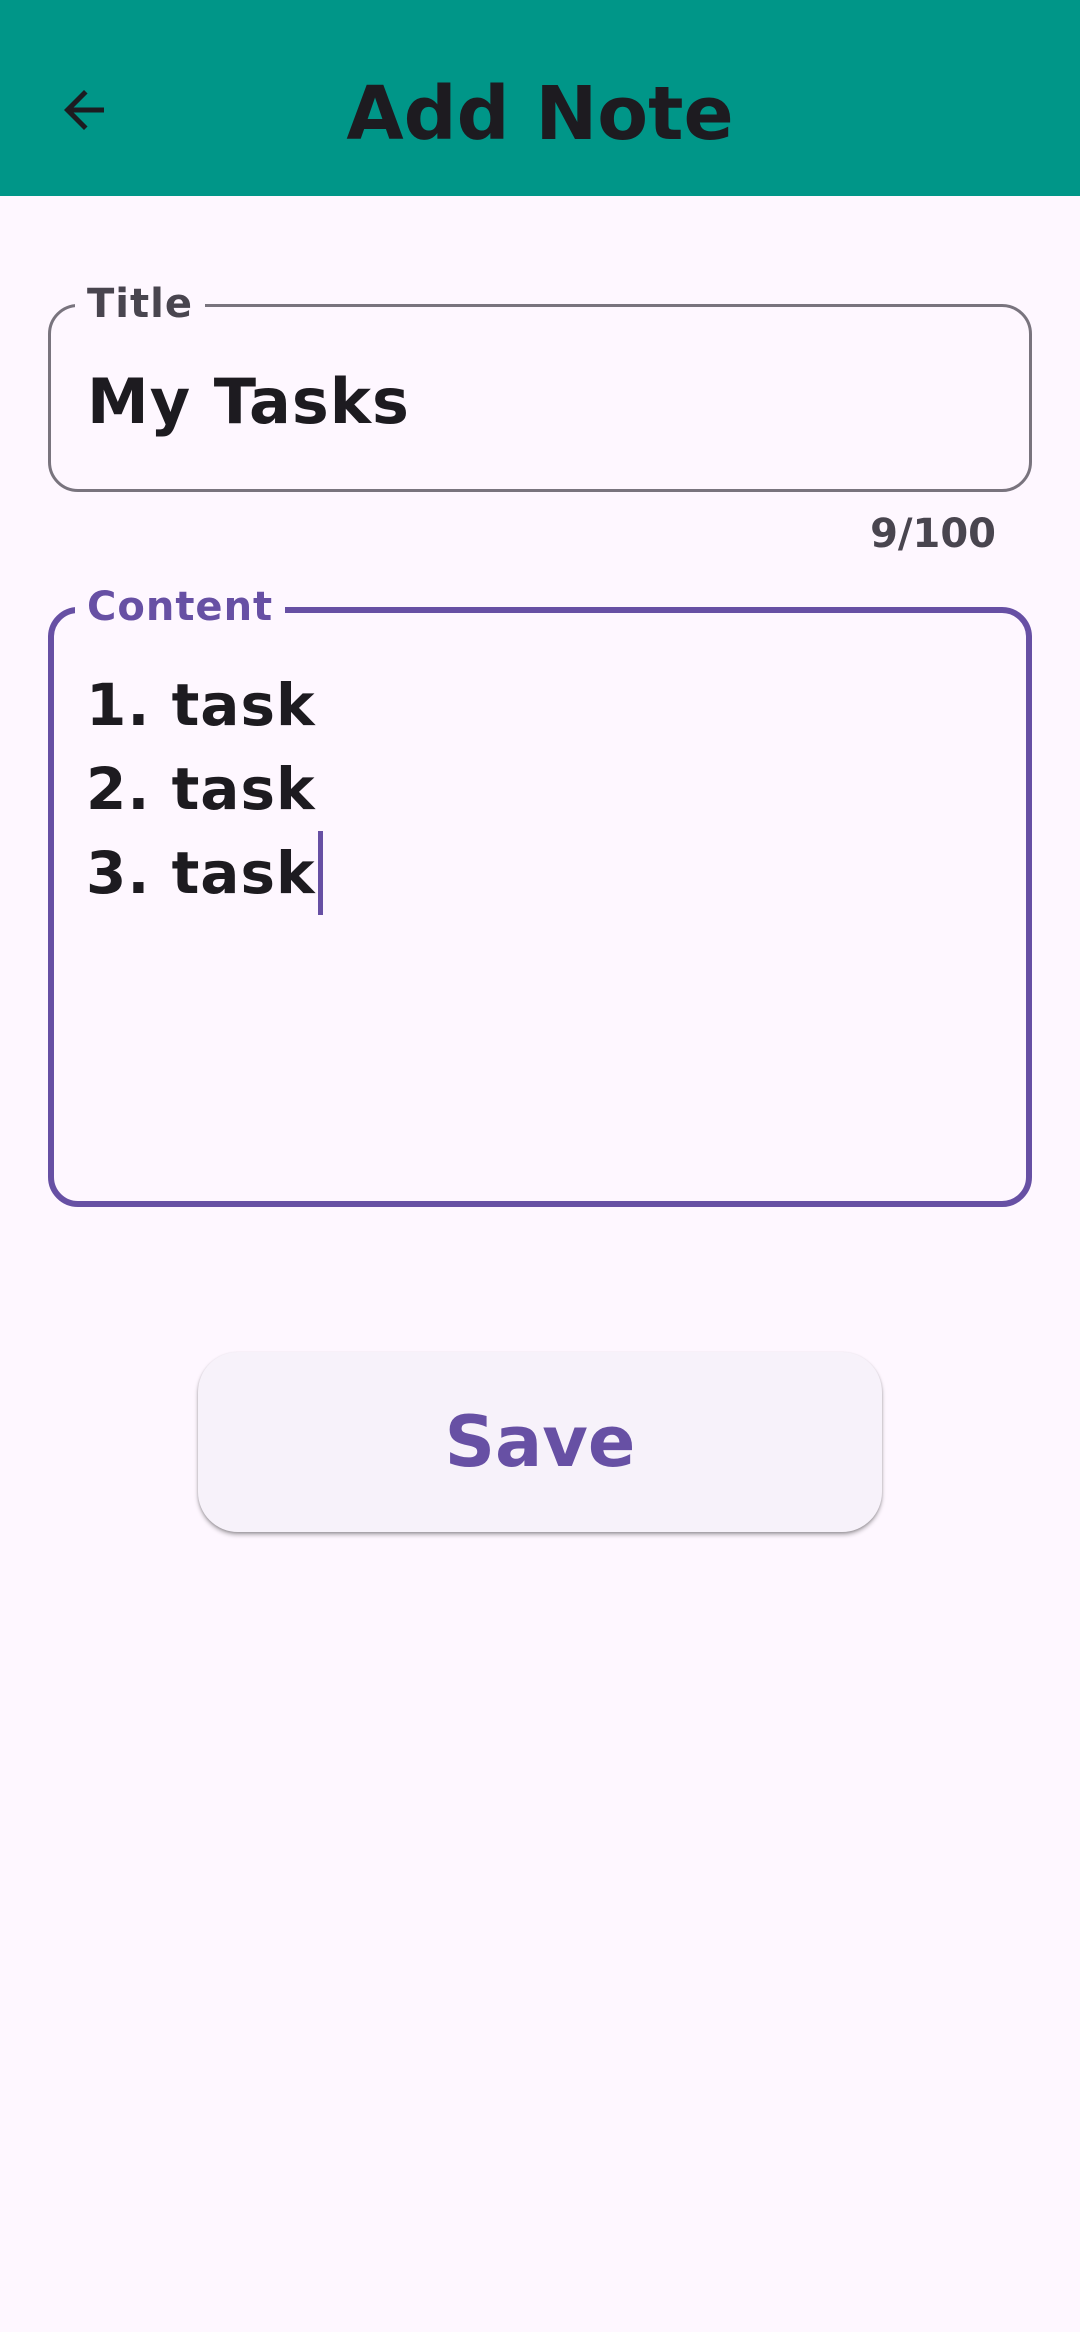 The height and width of the screenshot is (2332, 1080). I want to click on title-field: Title My Tasks, so click(540, 385).